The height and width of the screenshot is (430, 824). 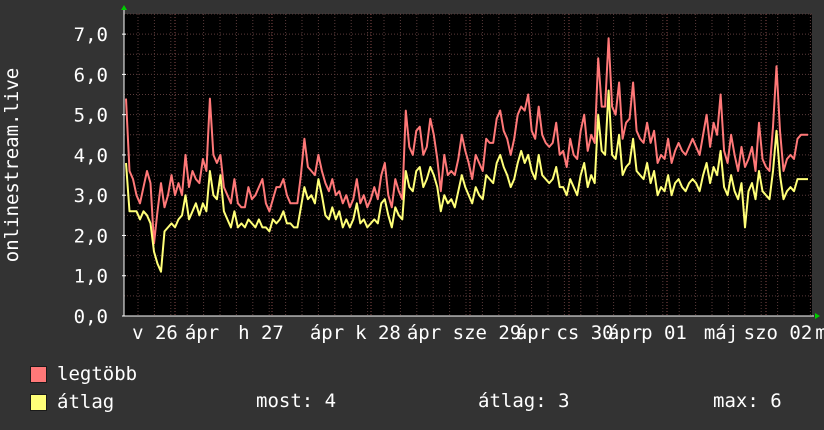 I want to click on x-tick-label: cs 30, so click(x=584, y=333).